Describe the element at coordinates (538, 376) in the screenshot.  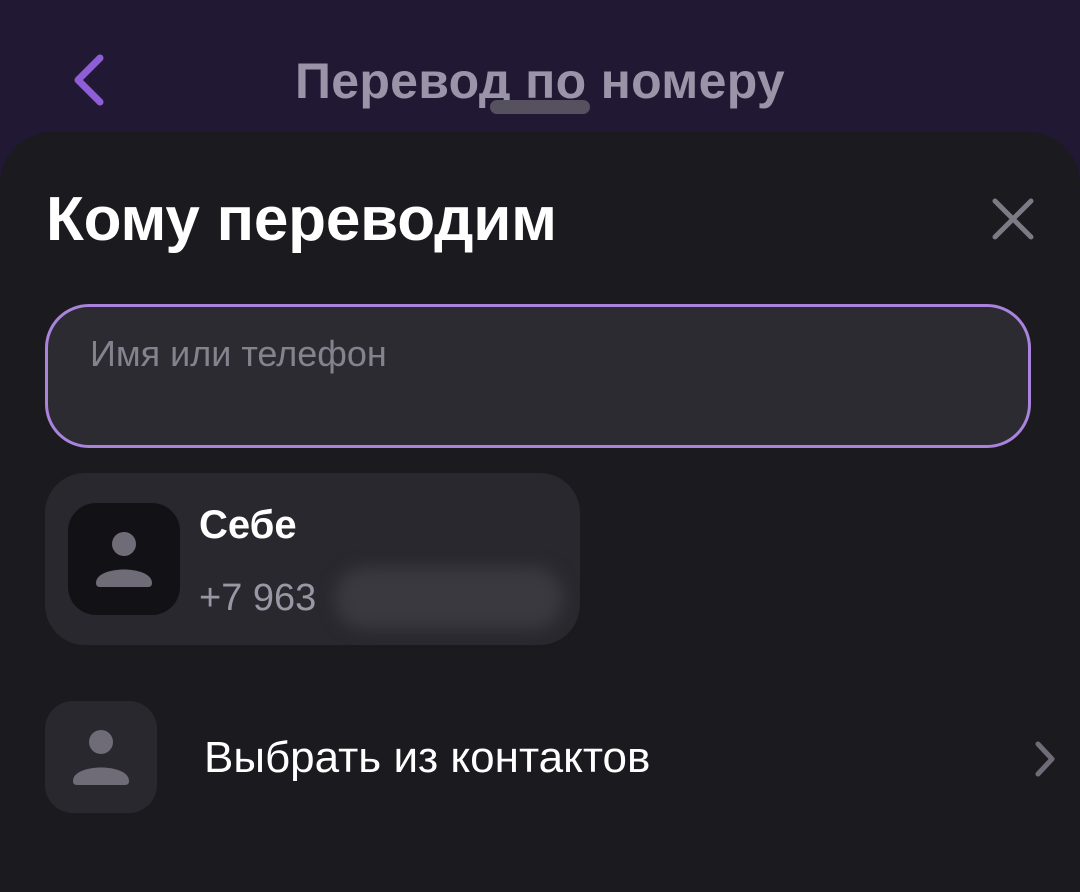
I see `search-field` at that location.